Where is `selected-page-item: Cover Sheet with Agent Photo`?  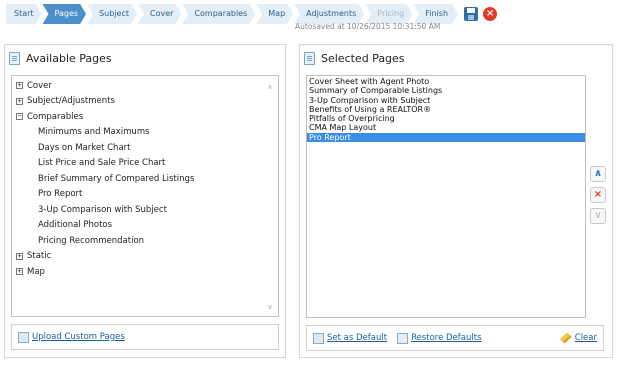 selected-page-item: Cover Sheet with Agent Photo is located at coordinates (446, 81).